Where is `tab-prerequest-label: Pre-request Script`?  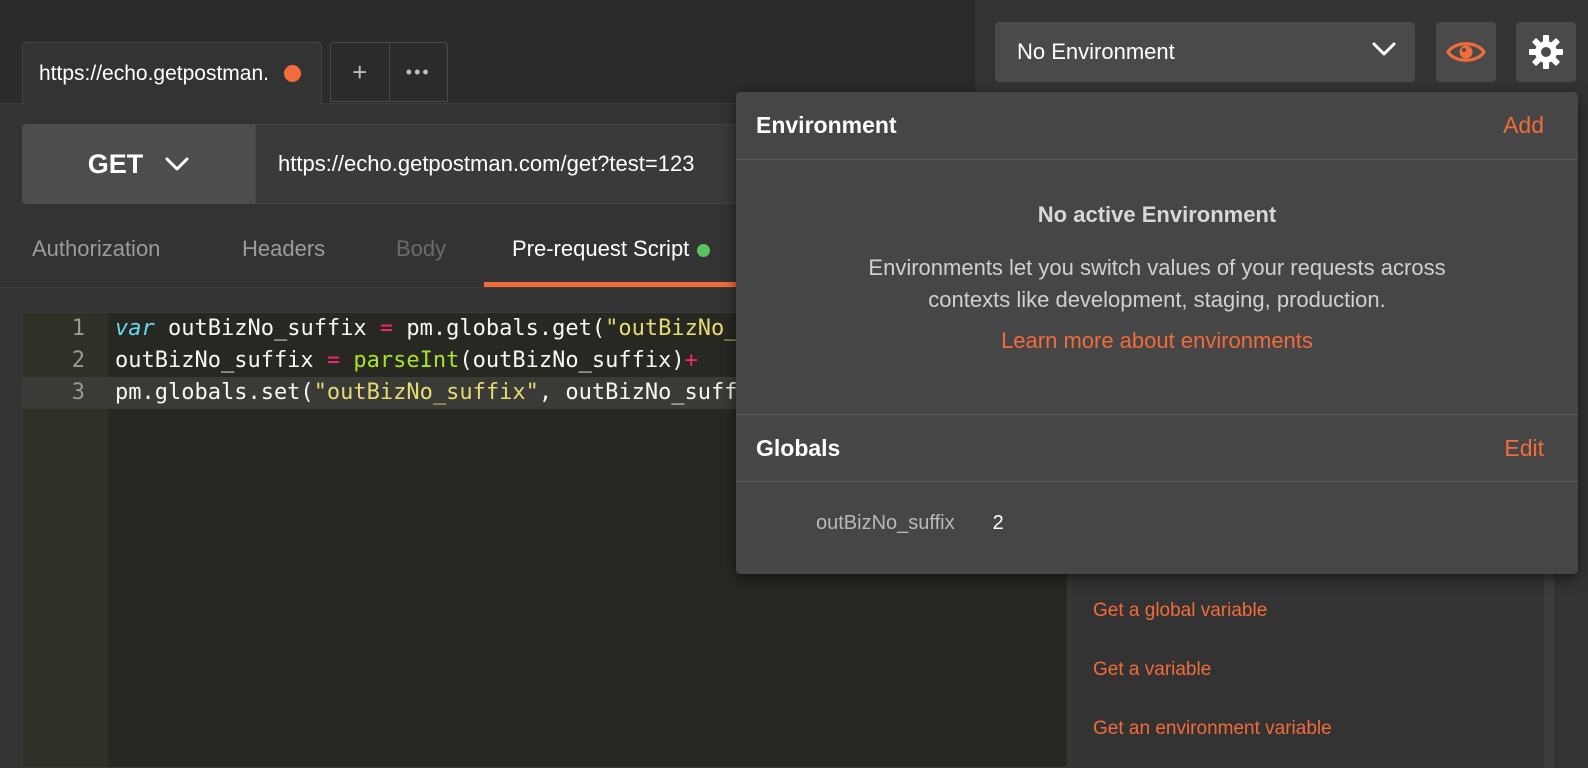 tab-prerequest-label: Pre-request Script is located at coordinates (601, 248).